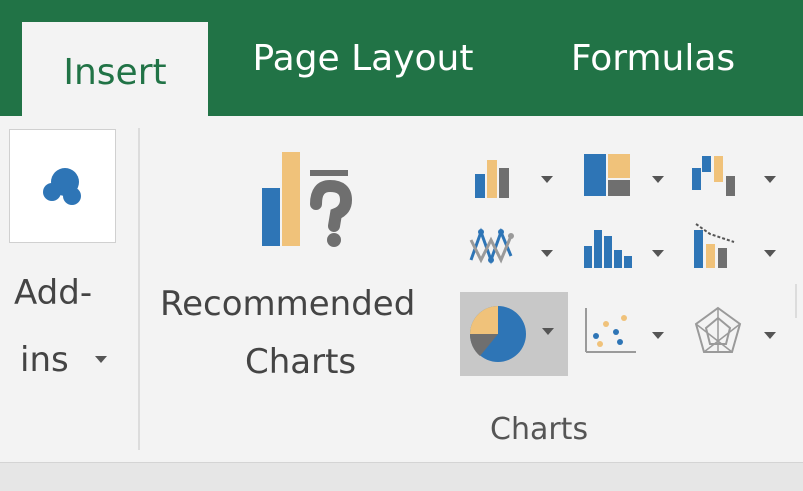 The height and width of the screenshot is (491, 803). Describe the element at coordinates (547, 253) in the screenshot. I see `line-chart-caret` at that location.